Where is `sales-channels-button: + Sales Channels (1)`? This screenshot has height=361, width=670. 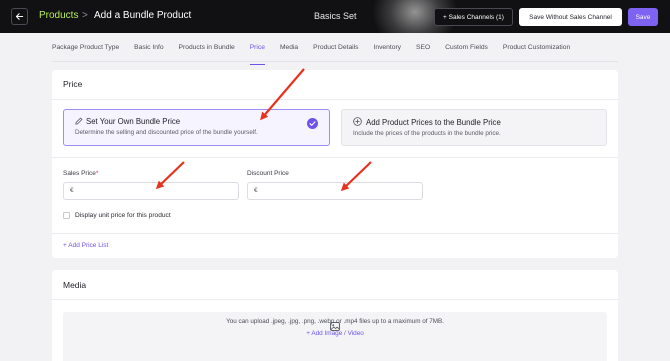 sales-channels-button: + Sales Channels (1) is located at coordinates (473, 17).